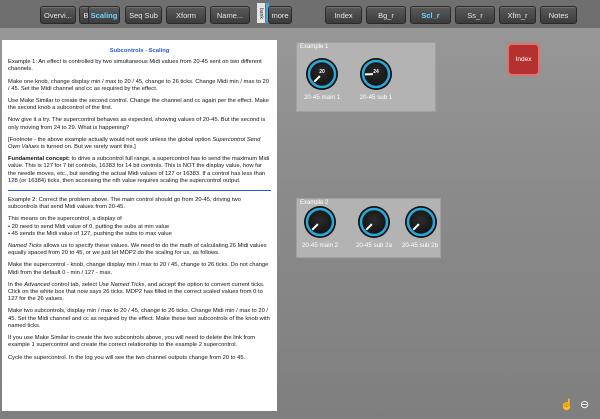  I want to click on doc-text: control tab, select, so click(74, 284).